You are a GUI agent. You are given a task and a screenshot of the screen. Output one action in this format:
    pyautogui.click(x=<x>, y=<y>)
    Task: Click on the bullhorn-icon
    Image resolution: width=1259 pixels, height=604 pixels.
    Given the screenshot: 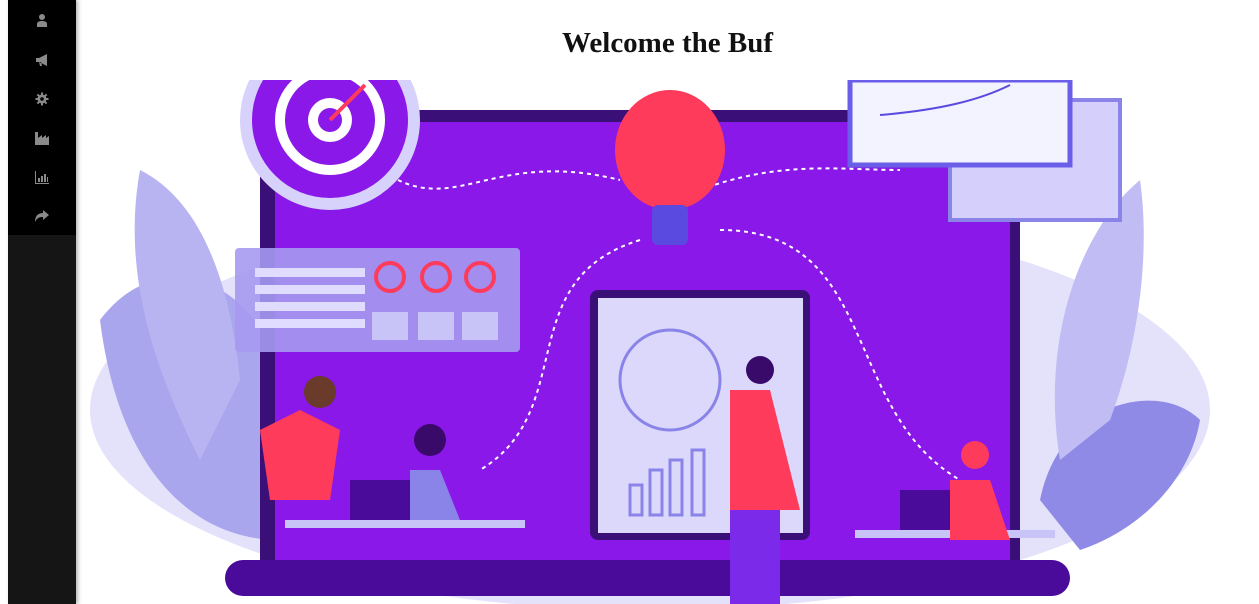 What is the action you would take?
    pyautogui.click(x=41, y=59)
    